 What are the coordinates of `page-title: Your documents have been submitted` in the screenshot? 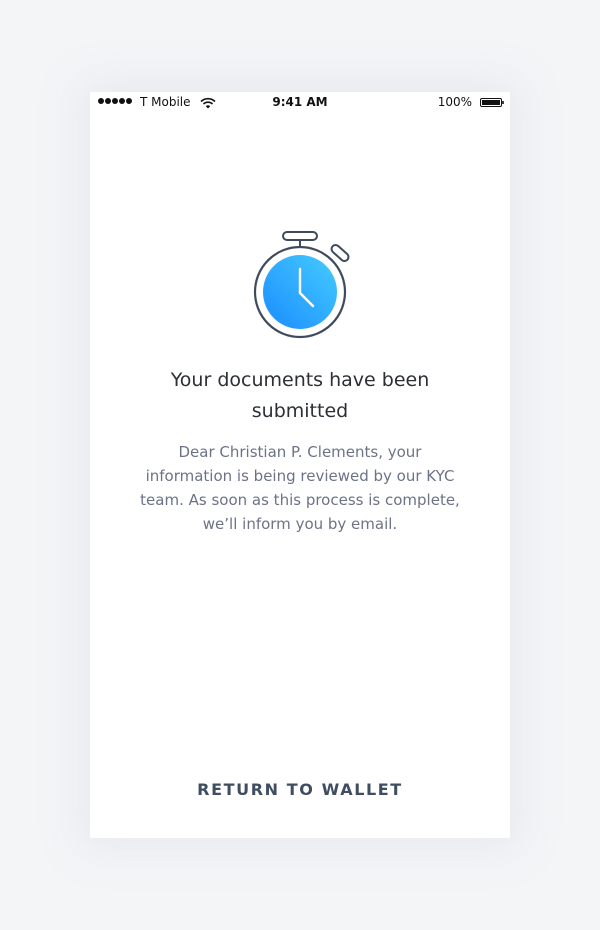 It's located at (300, 395).